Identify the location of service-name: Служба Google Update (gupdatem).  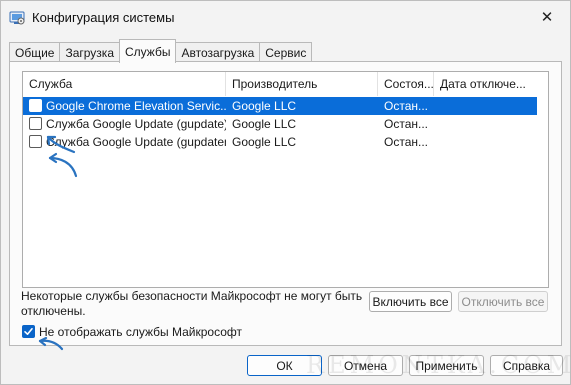
(136, 142).